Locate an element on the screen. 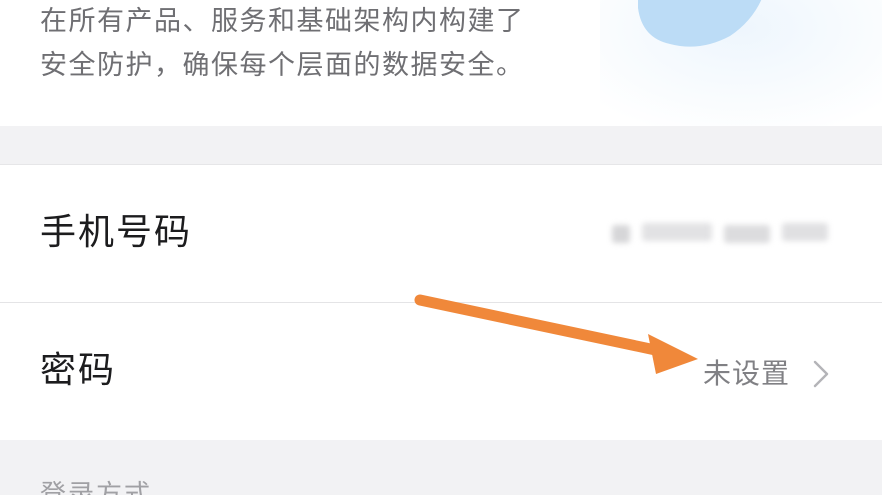 The image size is (882, 495). security-intro-text: 在所有产品、服务和基础架构内构建了 安全防护，确保每个层面的数据安全。 is located at coordinates (282, 44).